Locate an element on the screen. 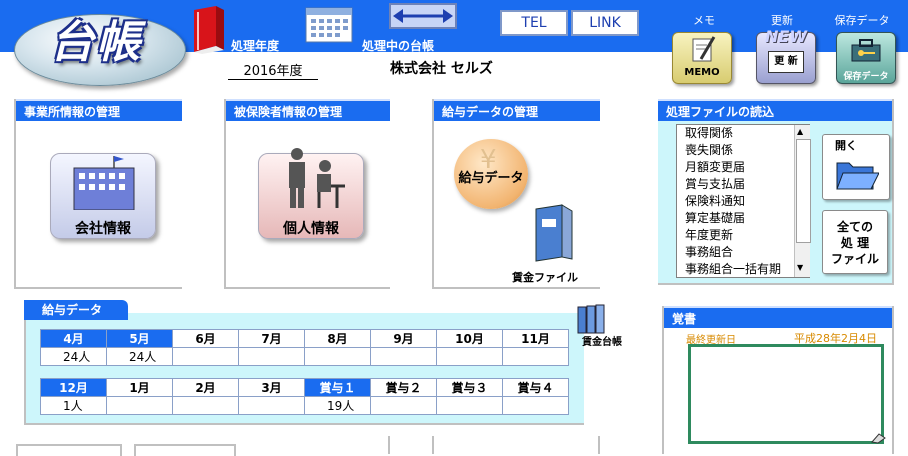 The width and height of the screenshot is (908, 456). people-icon is located at coordinates (317, 178).